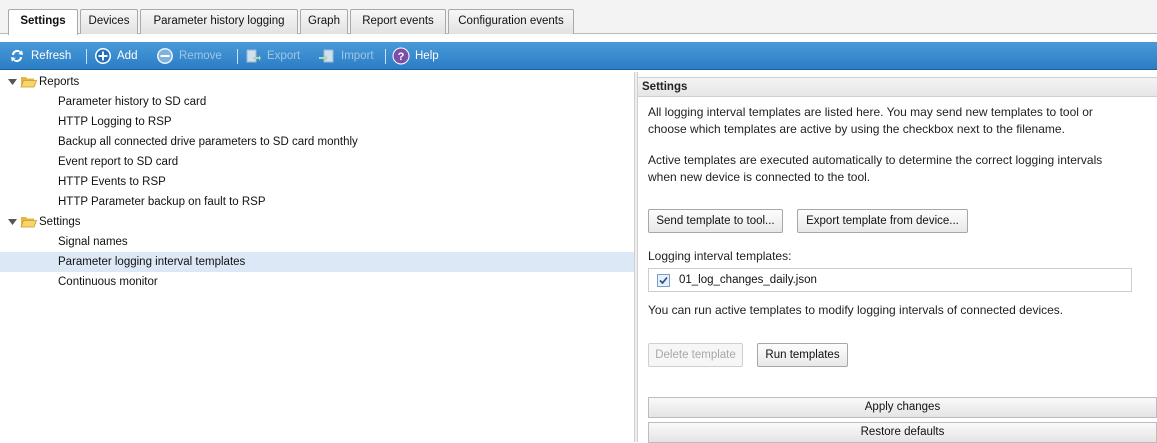 The height and width of the screenshot is (443, 1157). What do you see at coordinates (51, 56) in the screenshot?
I see `refresh-label: Refresh` at bounding box center [51, 56].